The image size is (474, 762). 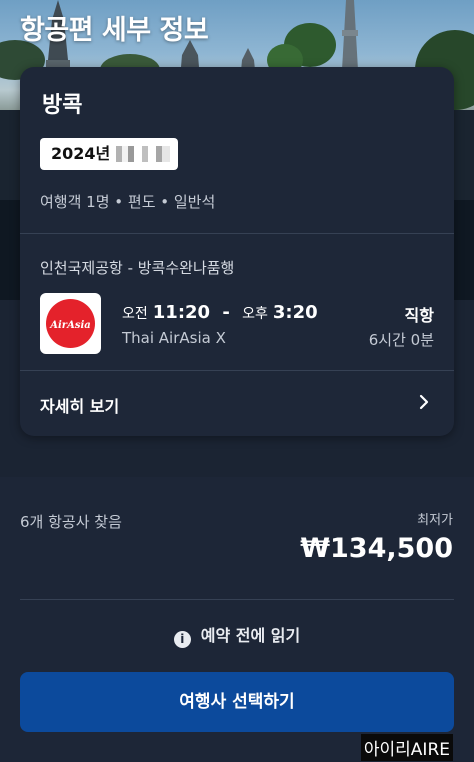 I want to click on read-before-booking-link: i 예약 전에 읽기, so click(x=237, y=635).